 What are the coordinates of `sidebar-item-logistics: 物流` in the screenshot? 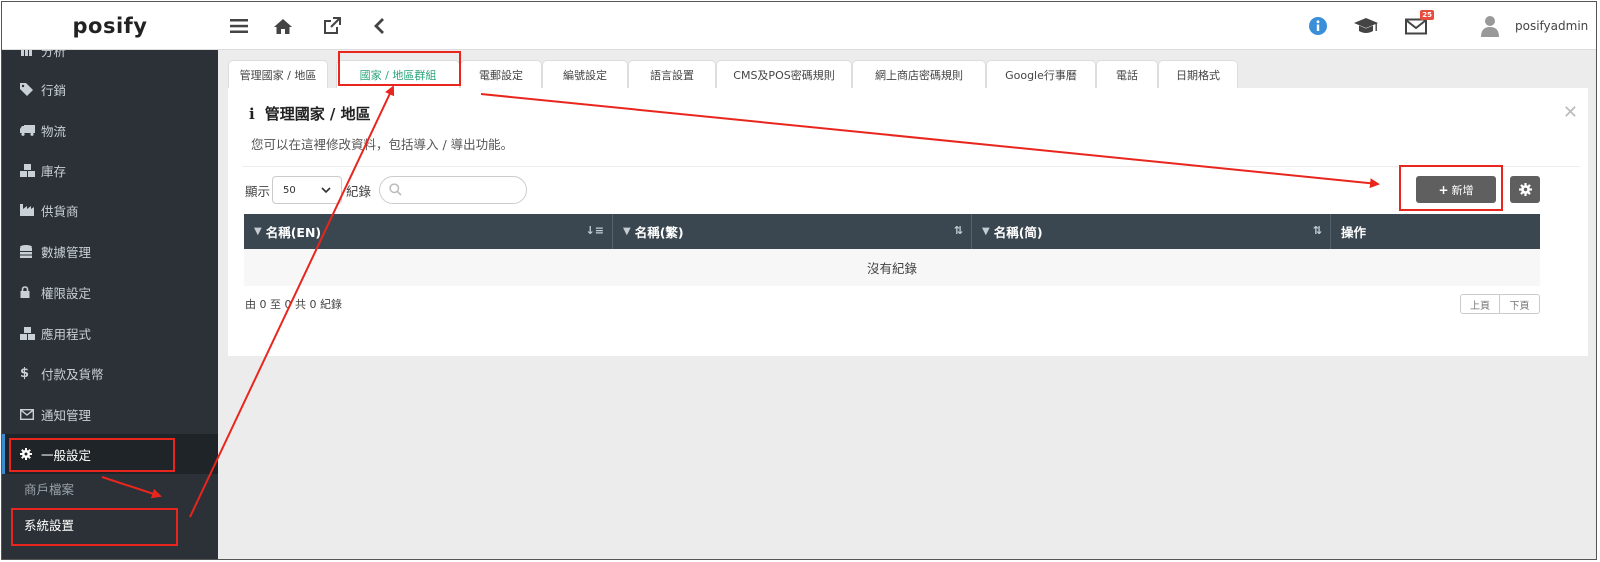 It's located at (110, 130).